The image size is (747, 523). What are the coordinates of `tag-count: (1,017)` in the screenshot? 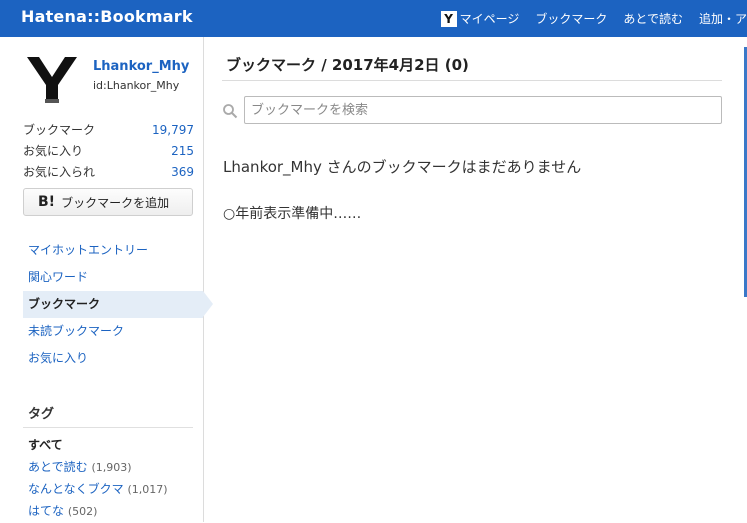 It's located at (147, 489).